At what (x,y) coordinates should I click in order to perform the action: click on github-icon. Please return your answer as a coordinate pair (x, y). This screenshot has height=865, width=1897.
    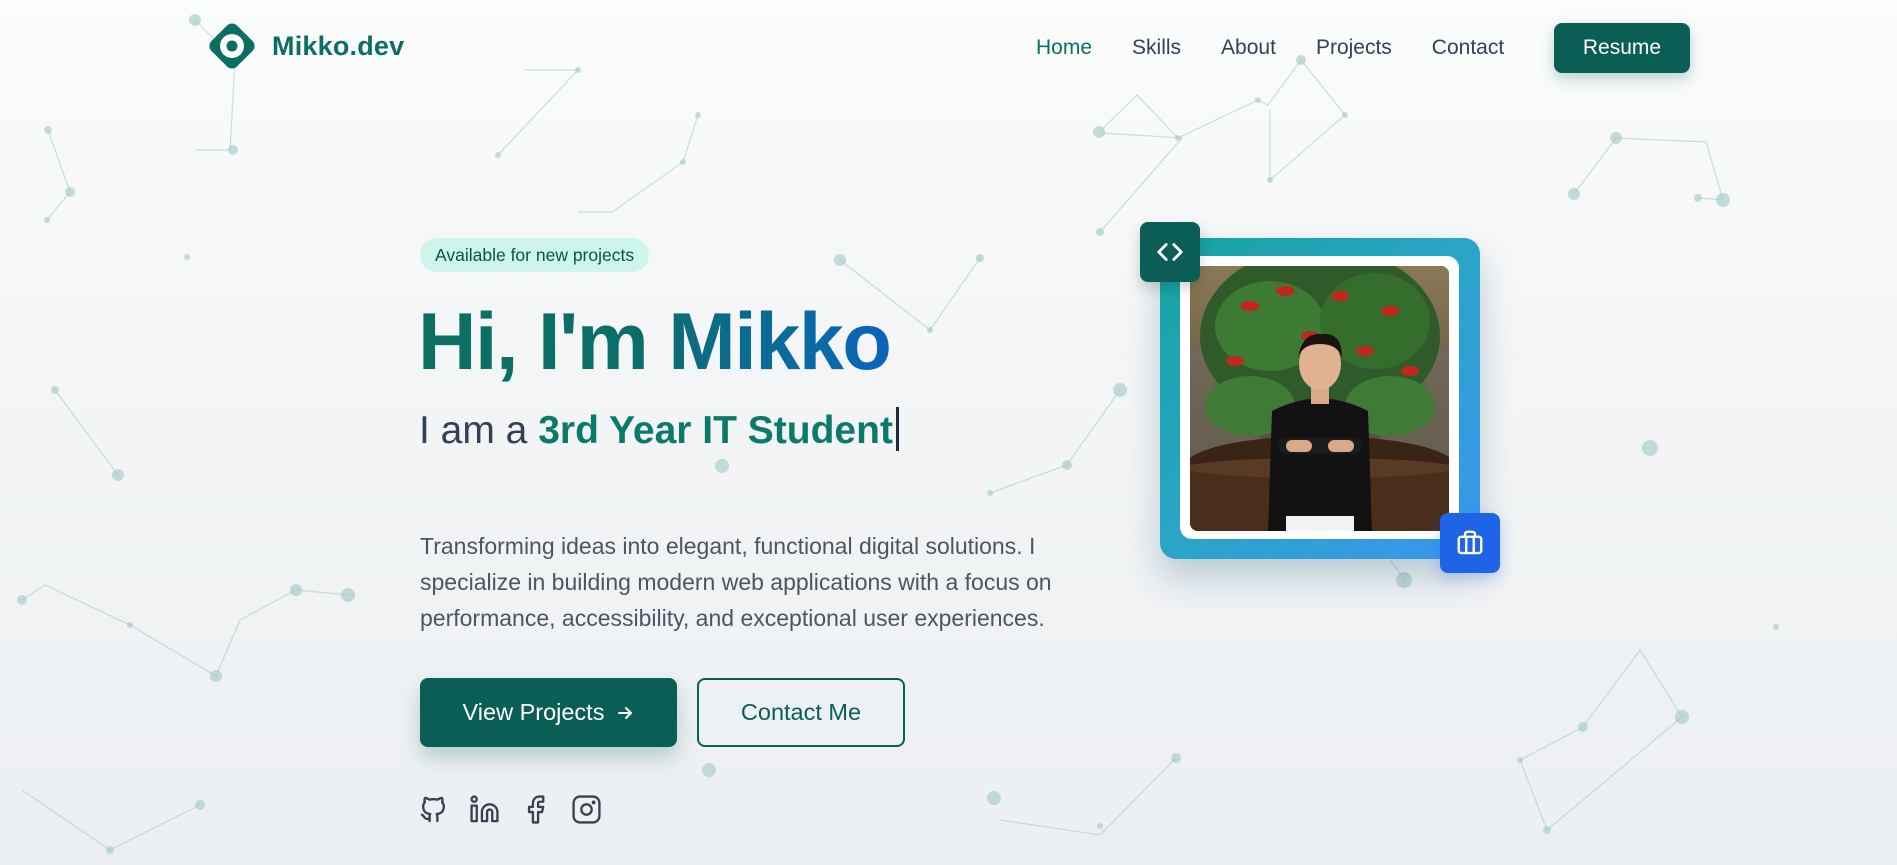
    Looking at the image, I should click on (432, 809).